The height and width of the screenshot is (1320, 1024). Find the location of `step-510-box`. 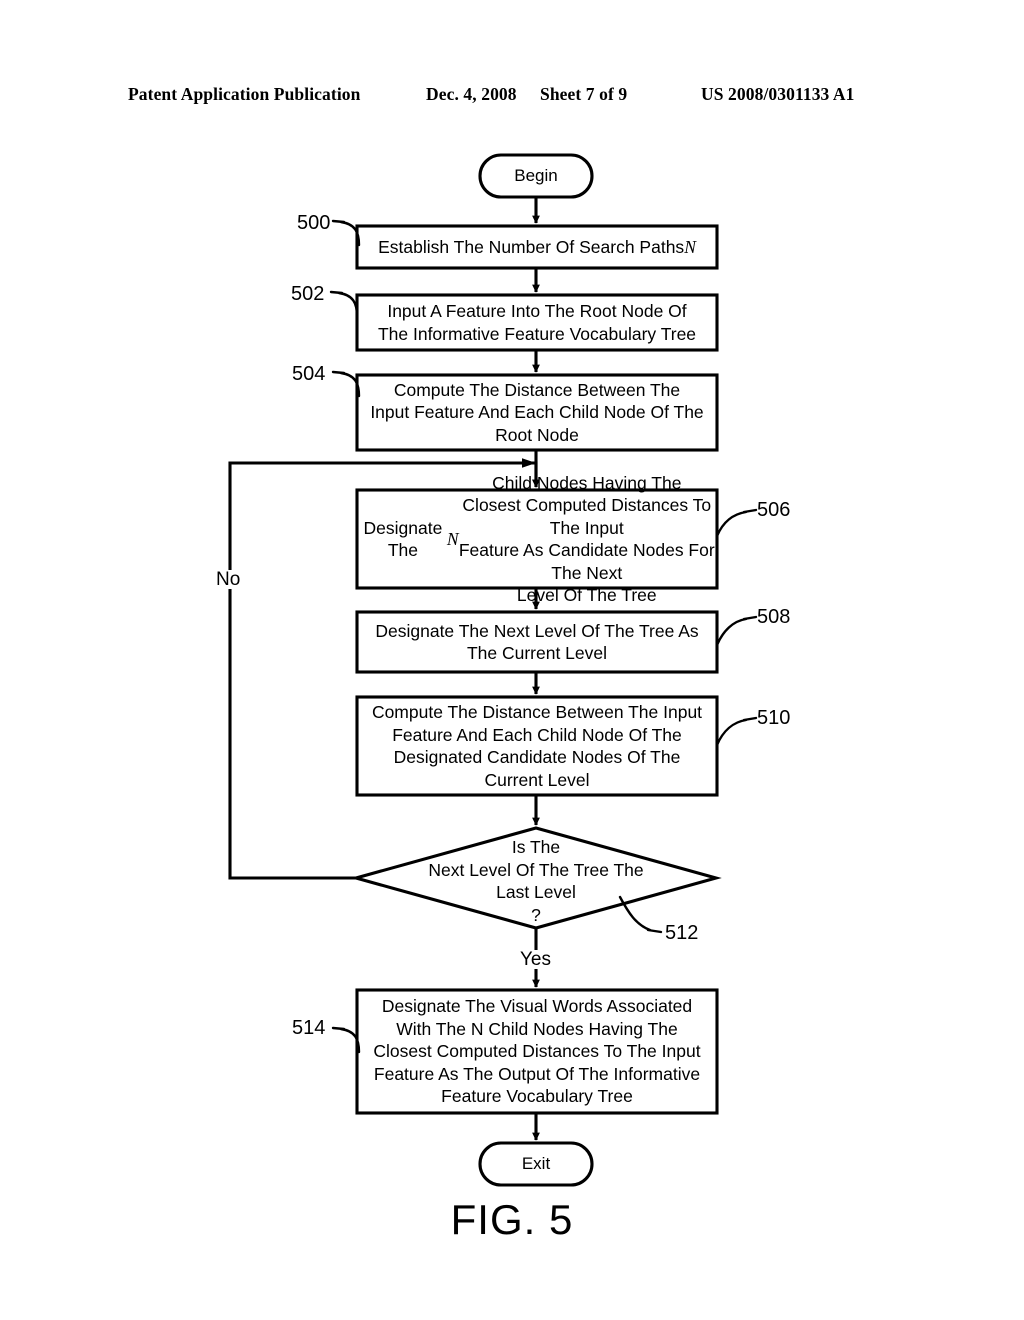

step-510-box is located at coordinates (537, 746).